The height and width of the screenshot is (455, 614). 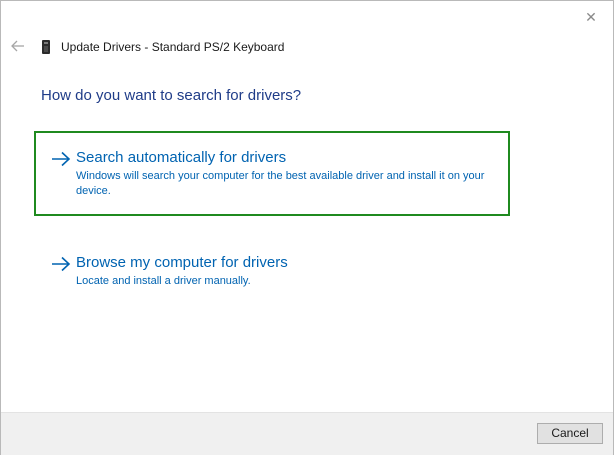 I want to click on back-arrow-icon, so click(x=17, y=46).